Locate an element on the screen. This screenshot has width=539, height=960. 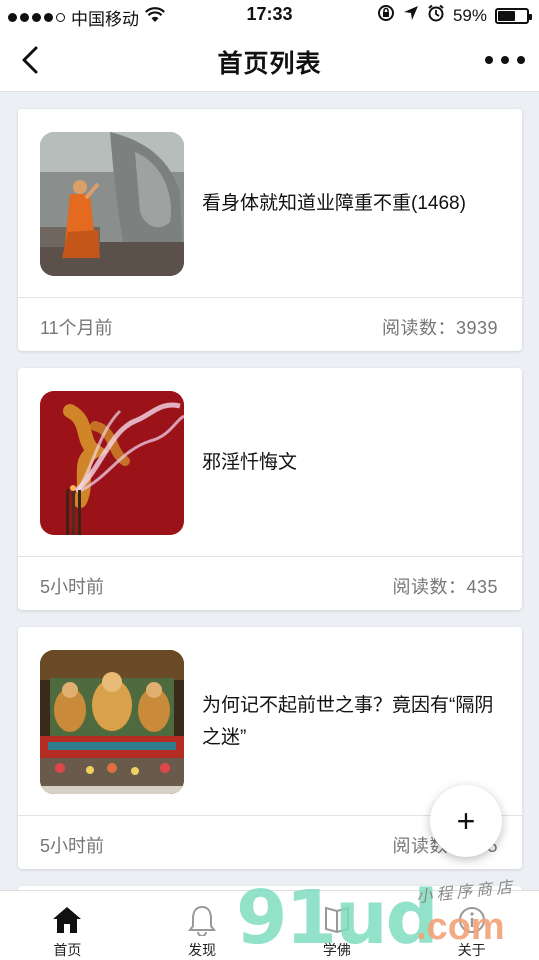
tab-label: 发现 is located at coordinates (202, 950).